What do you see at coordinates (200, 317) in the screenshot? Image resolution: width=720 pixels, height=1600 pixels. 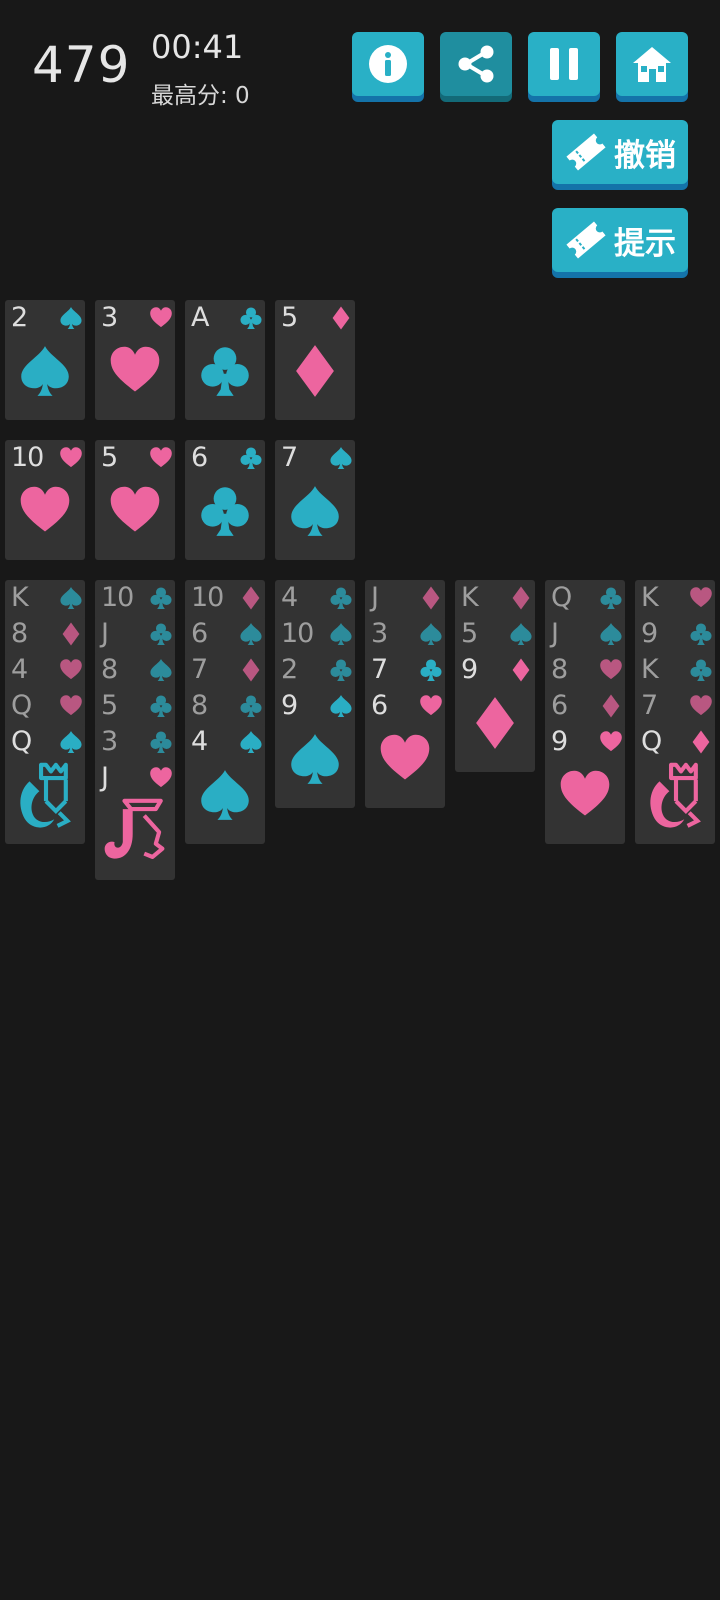 I see `card-rank: A` at bounding box center [200, 317].